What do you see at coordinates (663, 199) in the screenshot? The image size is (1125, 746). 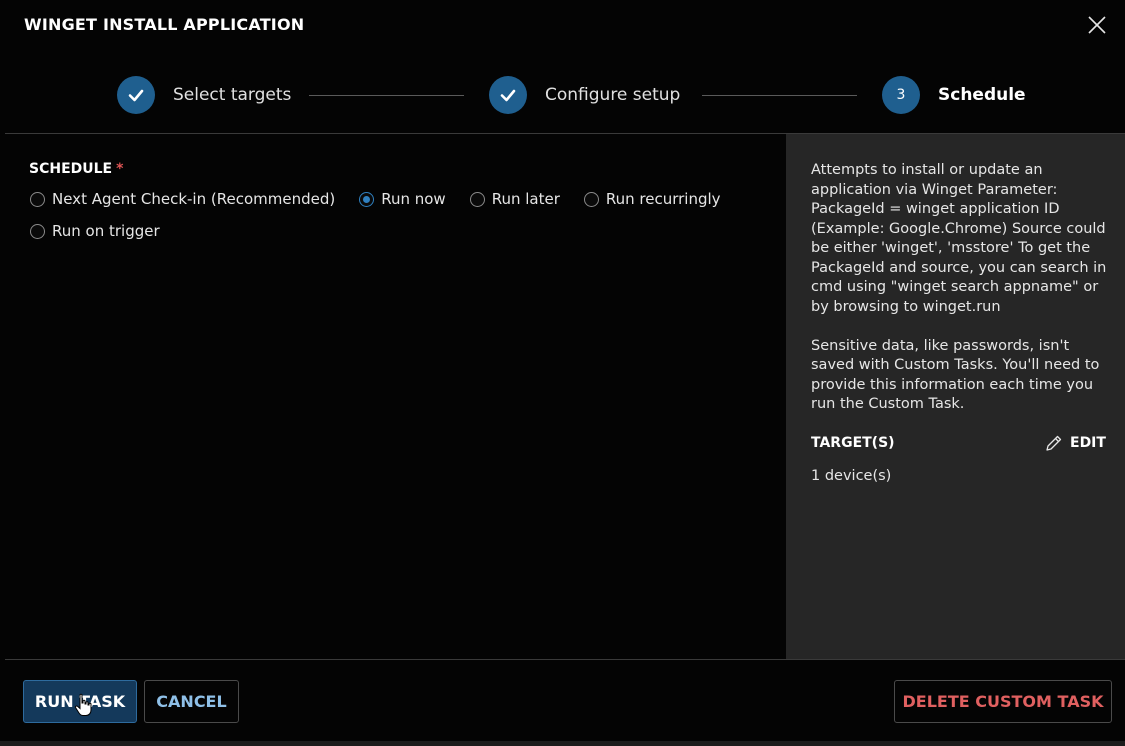 I see `radio-label: Run recurringly` at bounding box center [663, 199].